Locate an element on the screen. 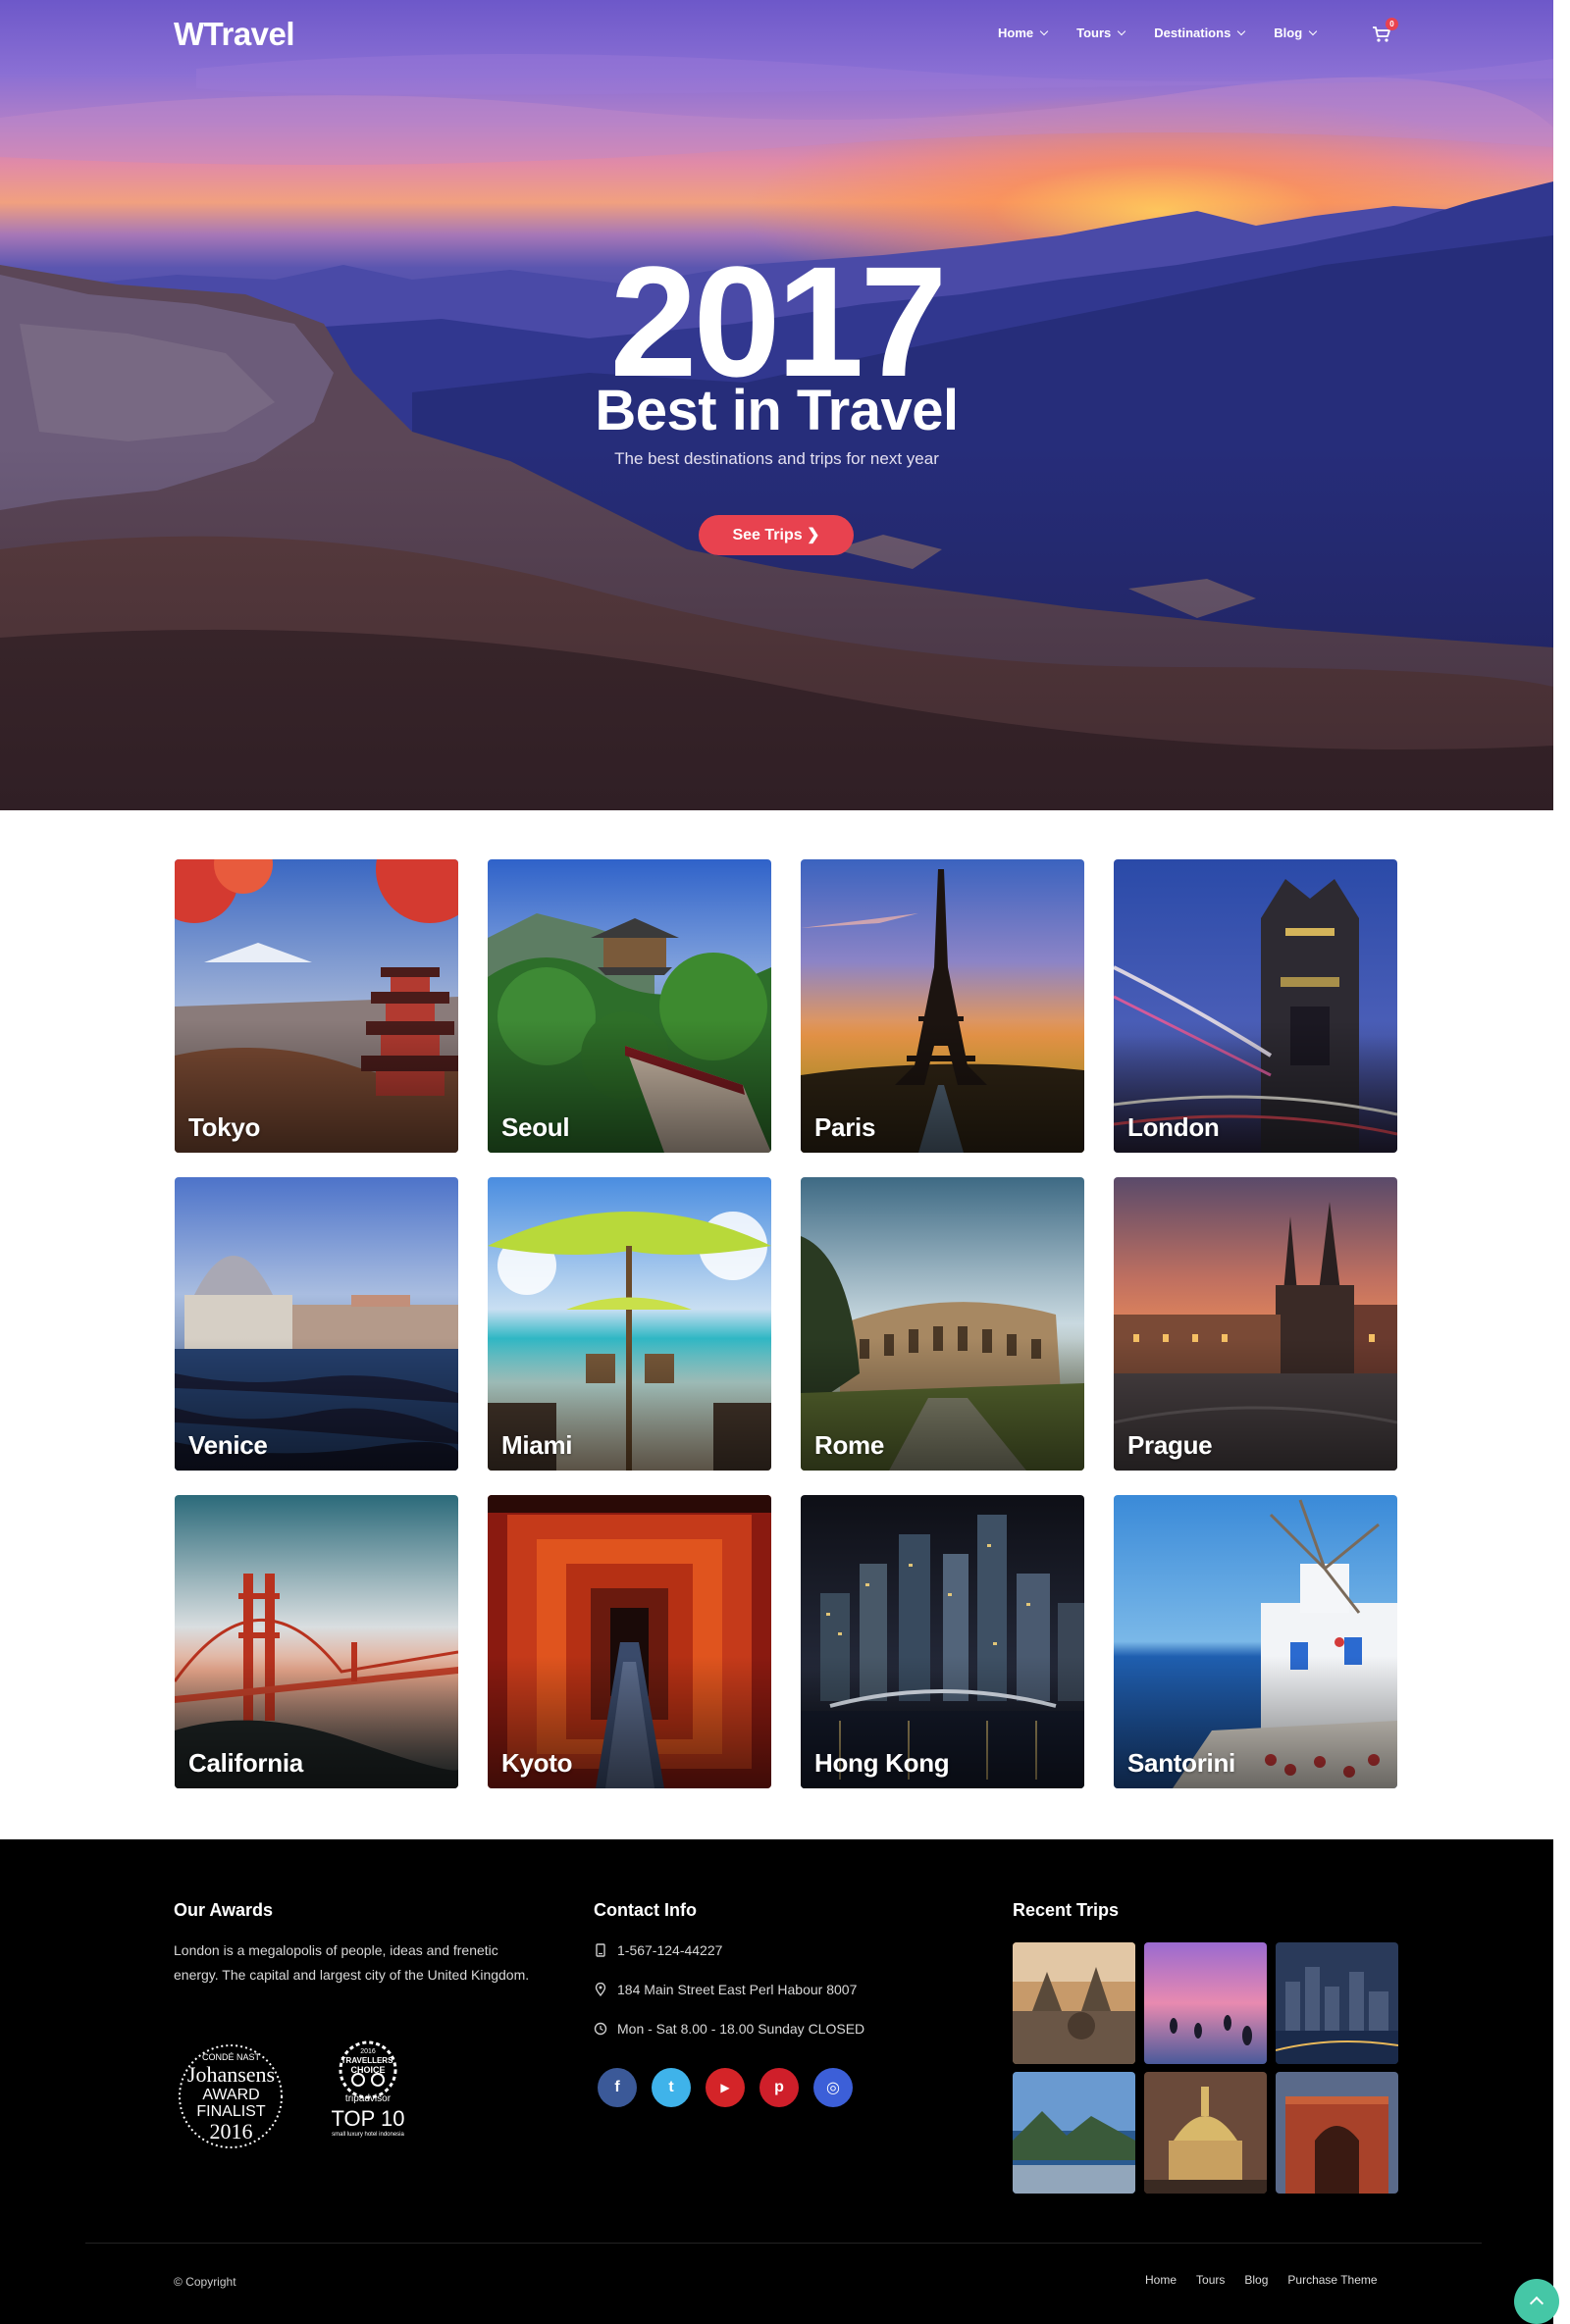 This screenshot has width=1570, height=2324. pinterest-glyph: p is located at coordinates (779, 2087).